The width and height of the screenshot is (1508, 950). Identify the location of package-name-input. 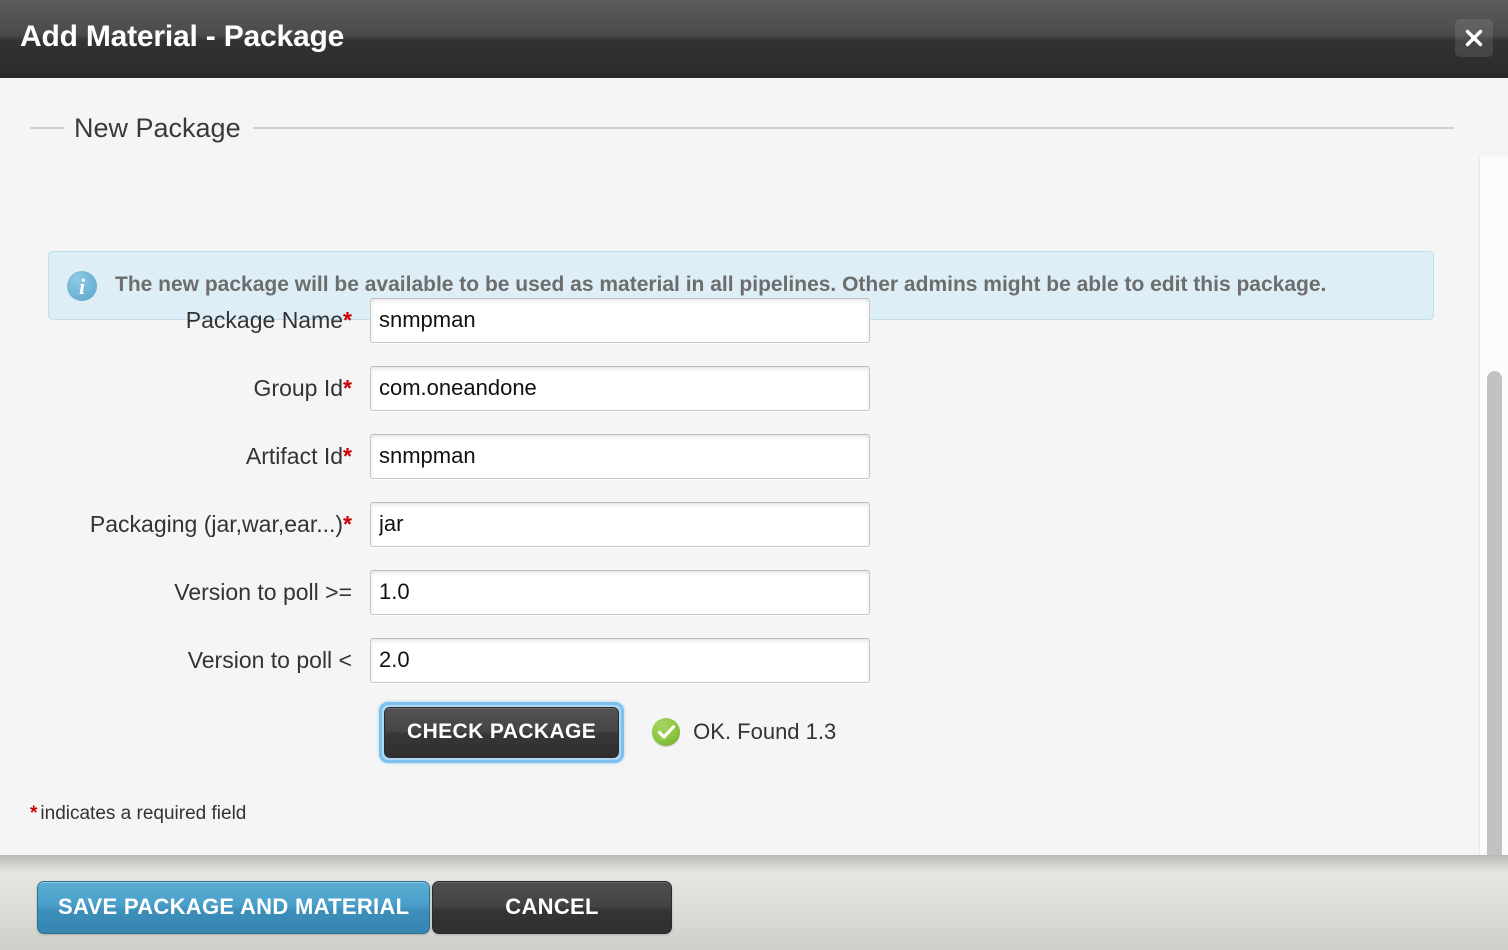
(620, 320).